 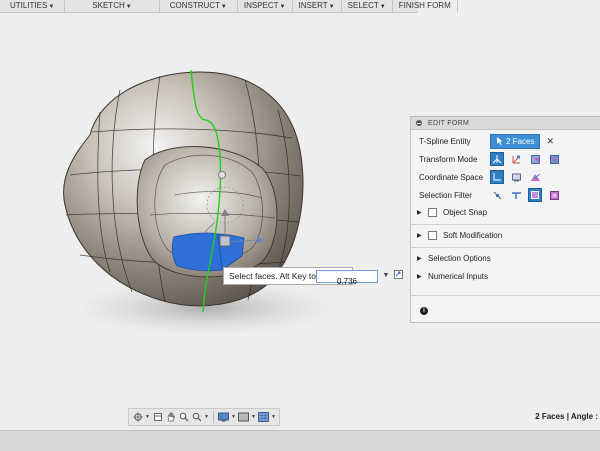 I want to click on local-space-icon, so click(x=535, y=177).